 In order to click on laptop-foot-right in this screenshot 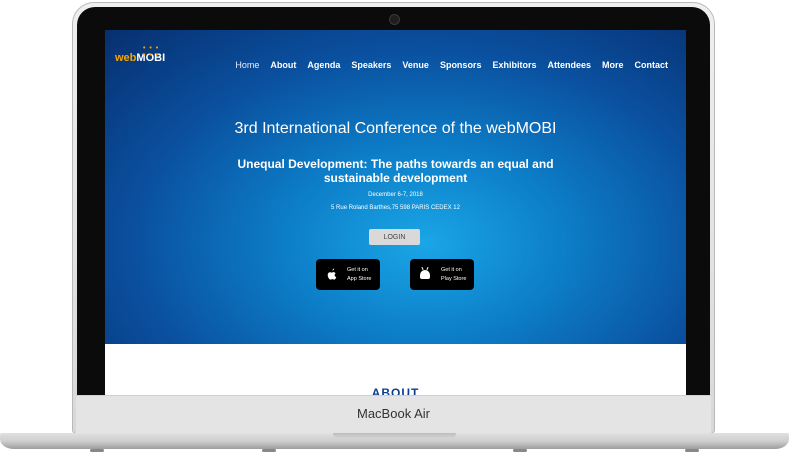, I will do `click(692, 450)`.